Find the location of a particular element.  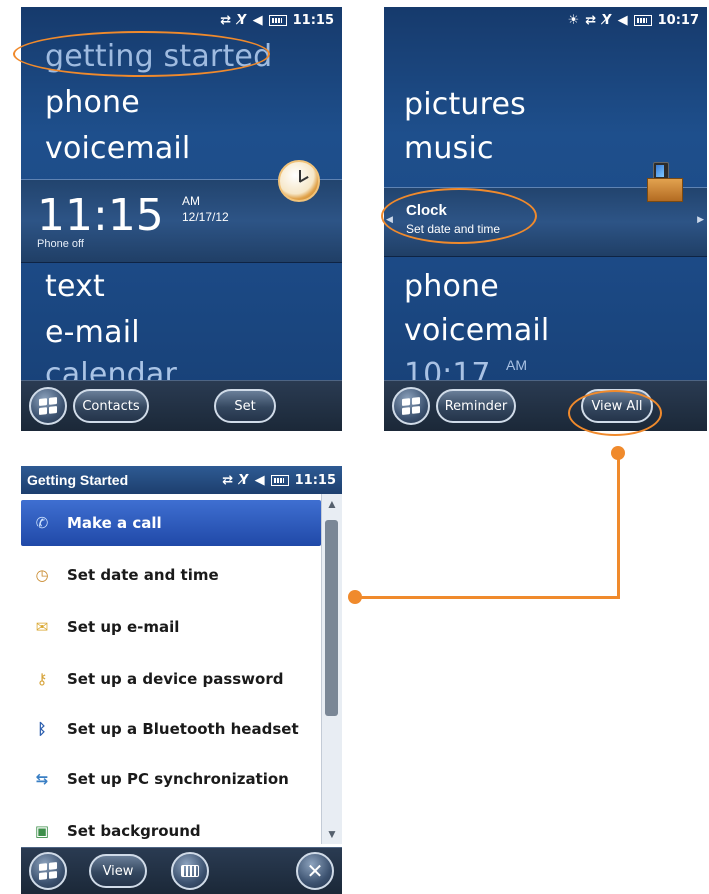

clock-band: 11:15 AM 12/17/12 Phone off is located at coordinates (181, 211).